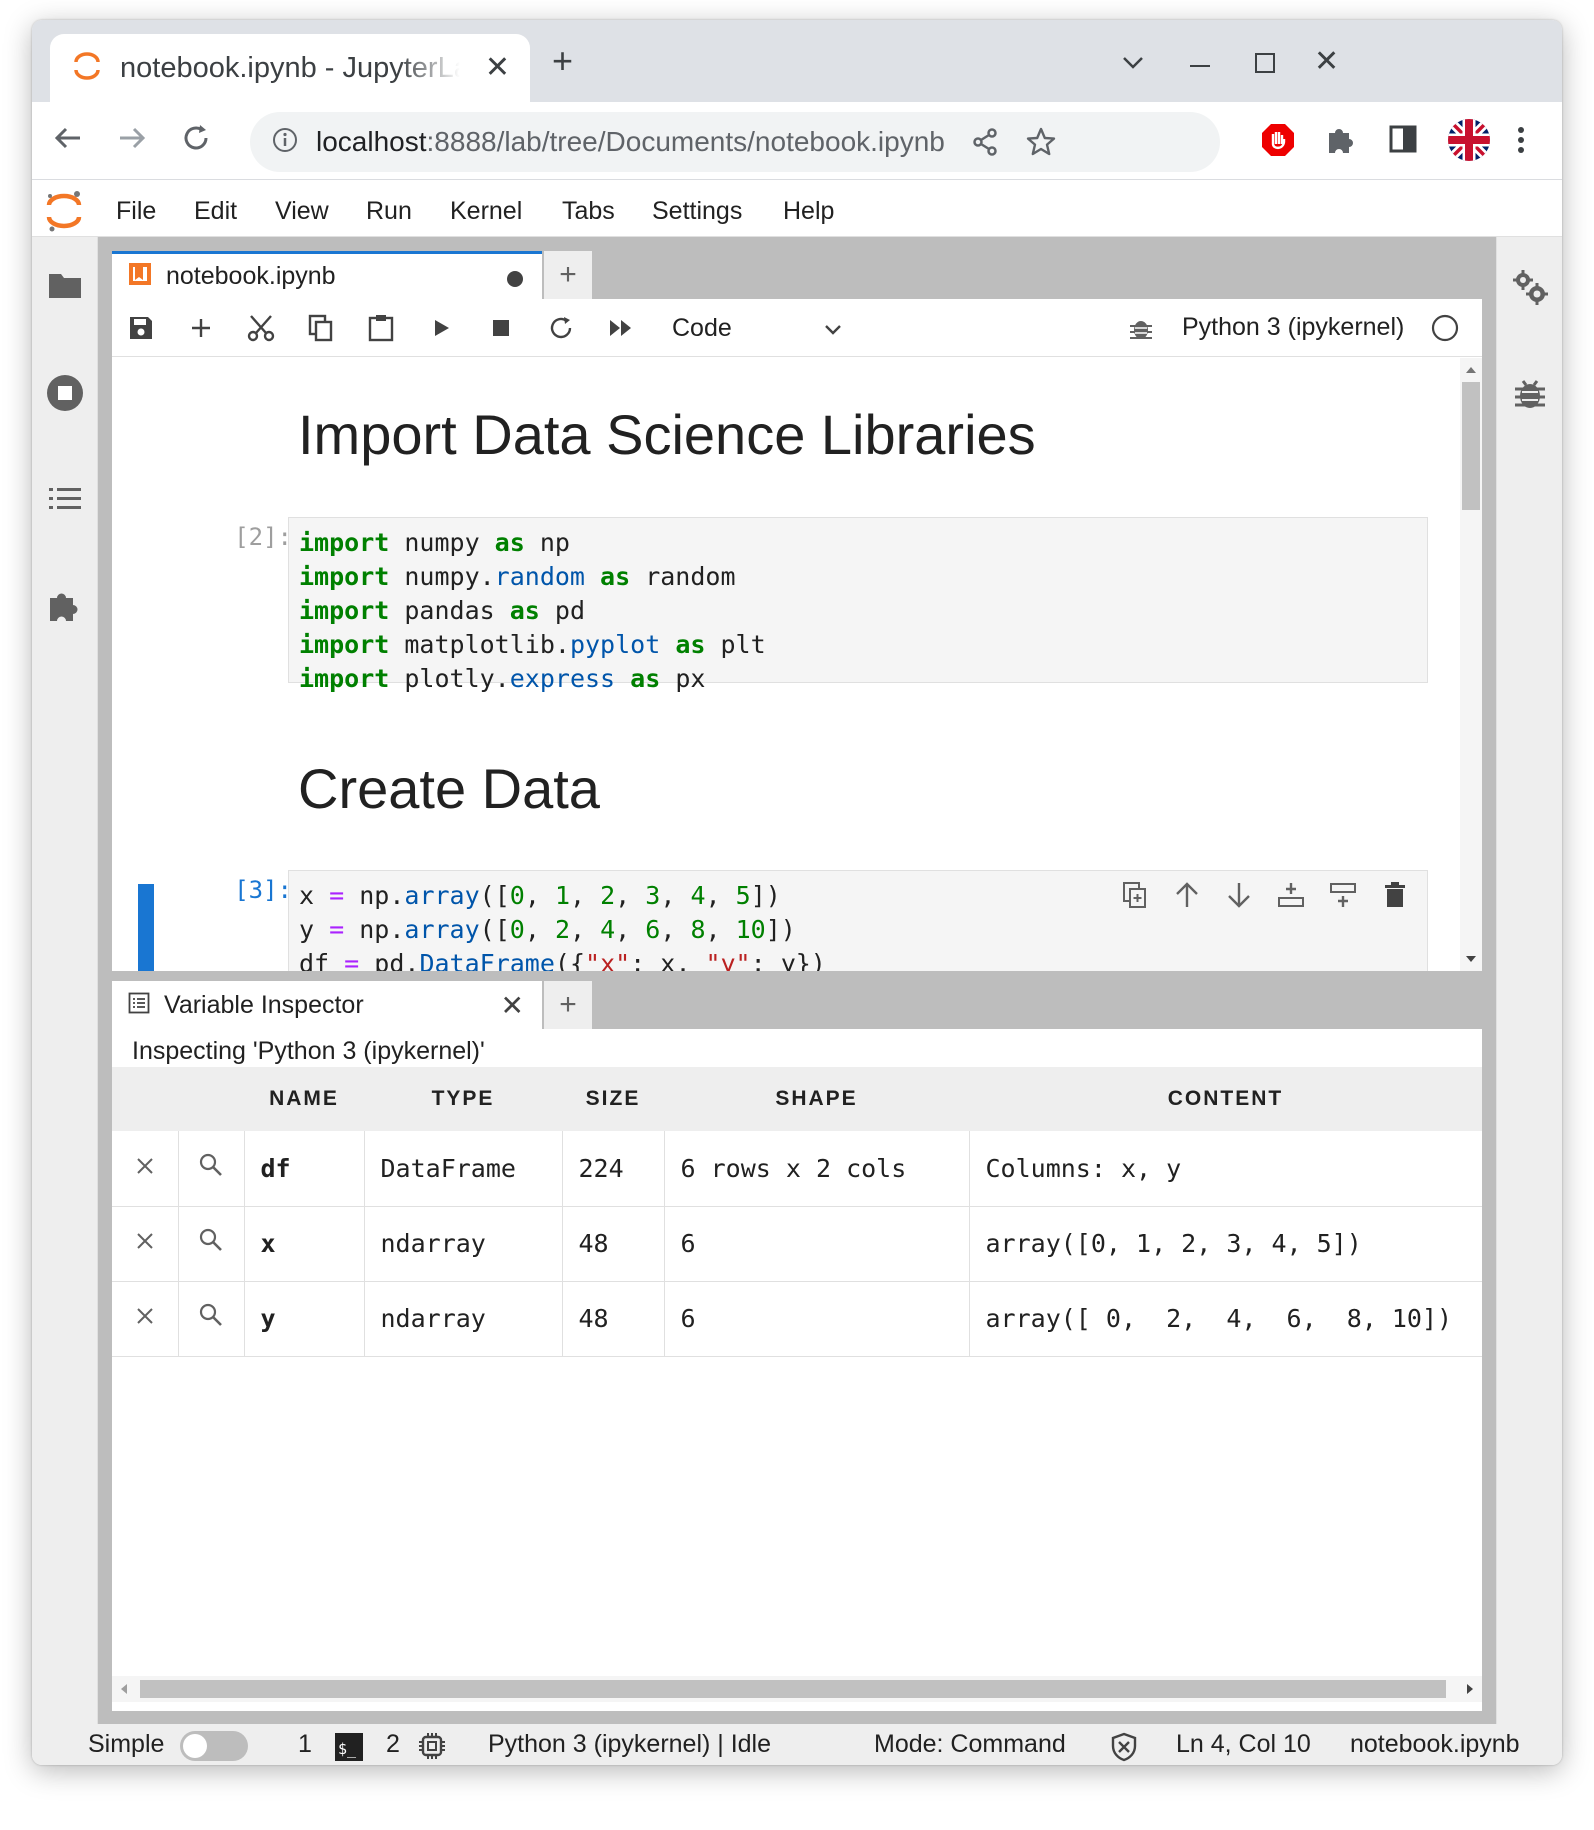 The width and height of the screenshot is (1594, 1830). I want to click on copy-icon, so click(321, 328).